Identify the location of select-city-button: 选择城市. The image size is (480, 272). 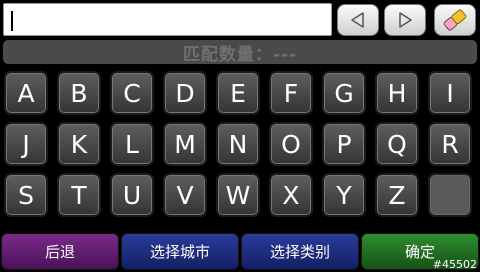
(180, 251).